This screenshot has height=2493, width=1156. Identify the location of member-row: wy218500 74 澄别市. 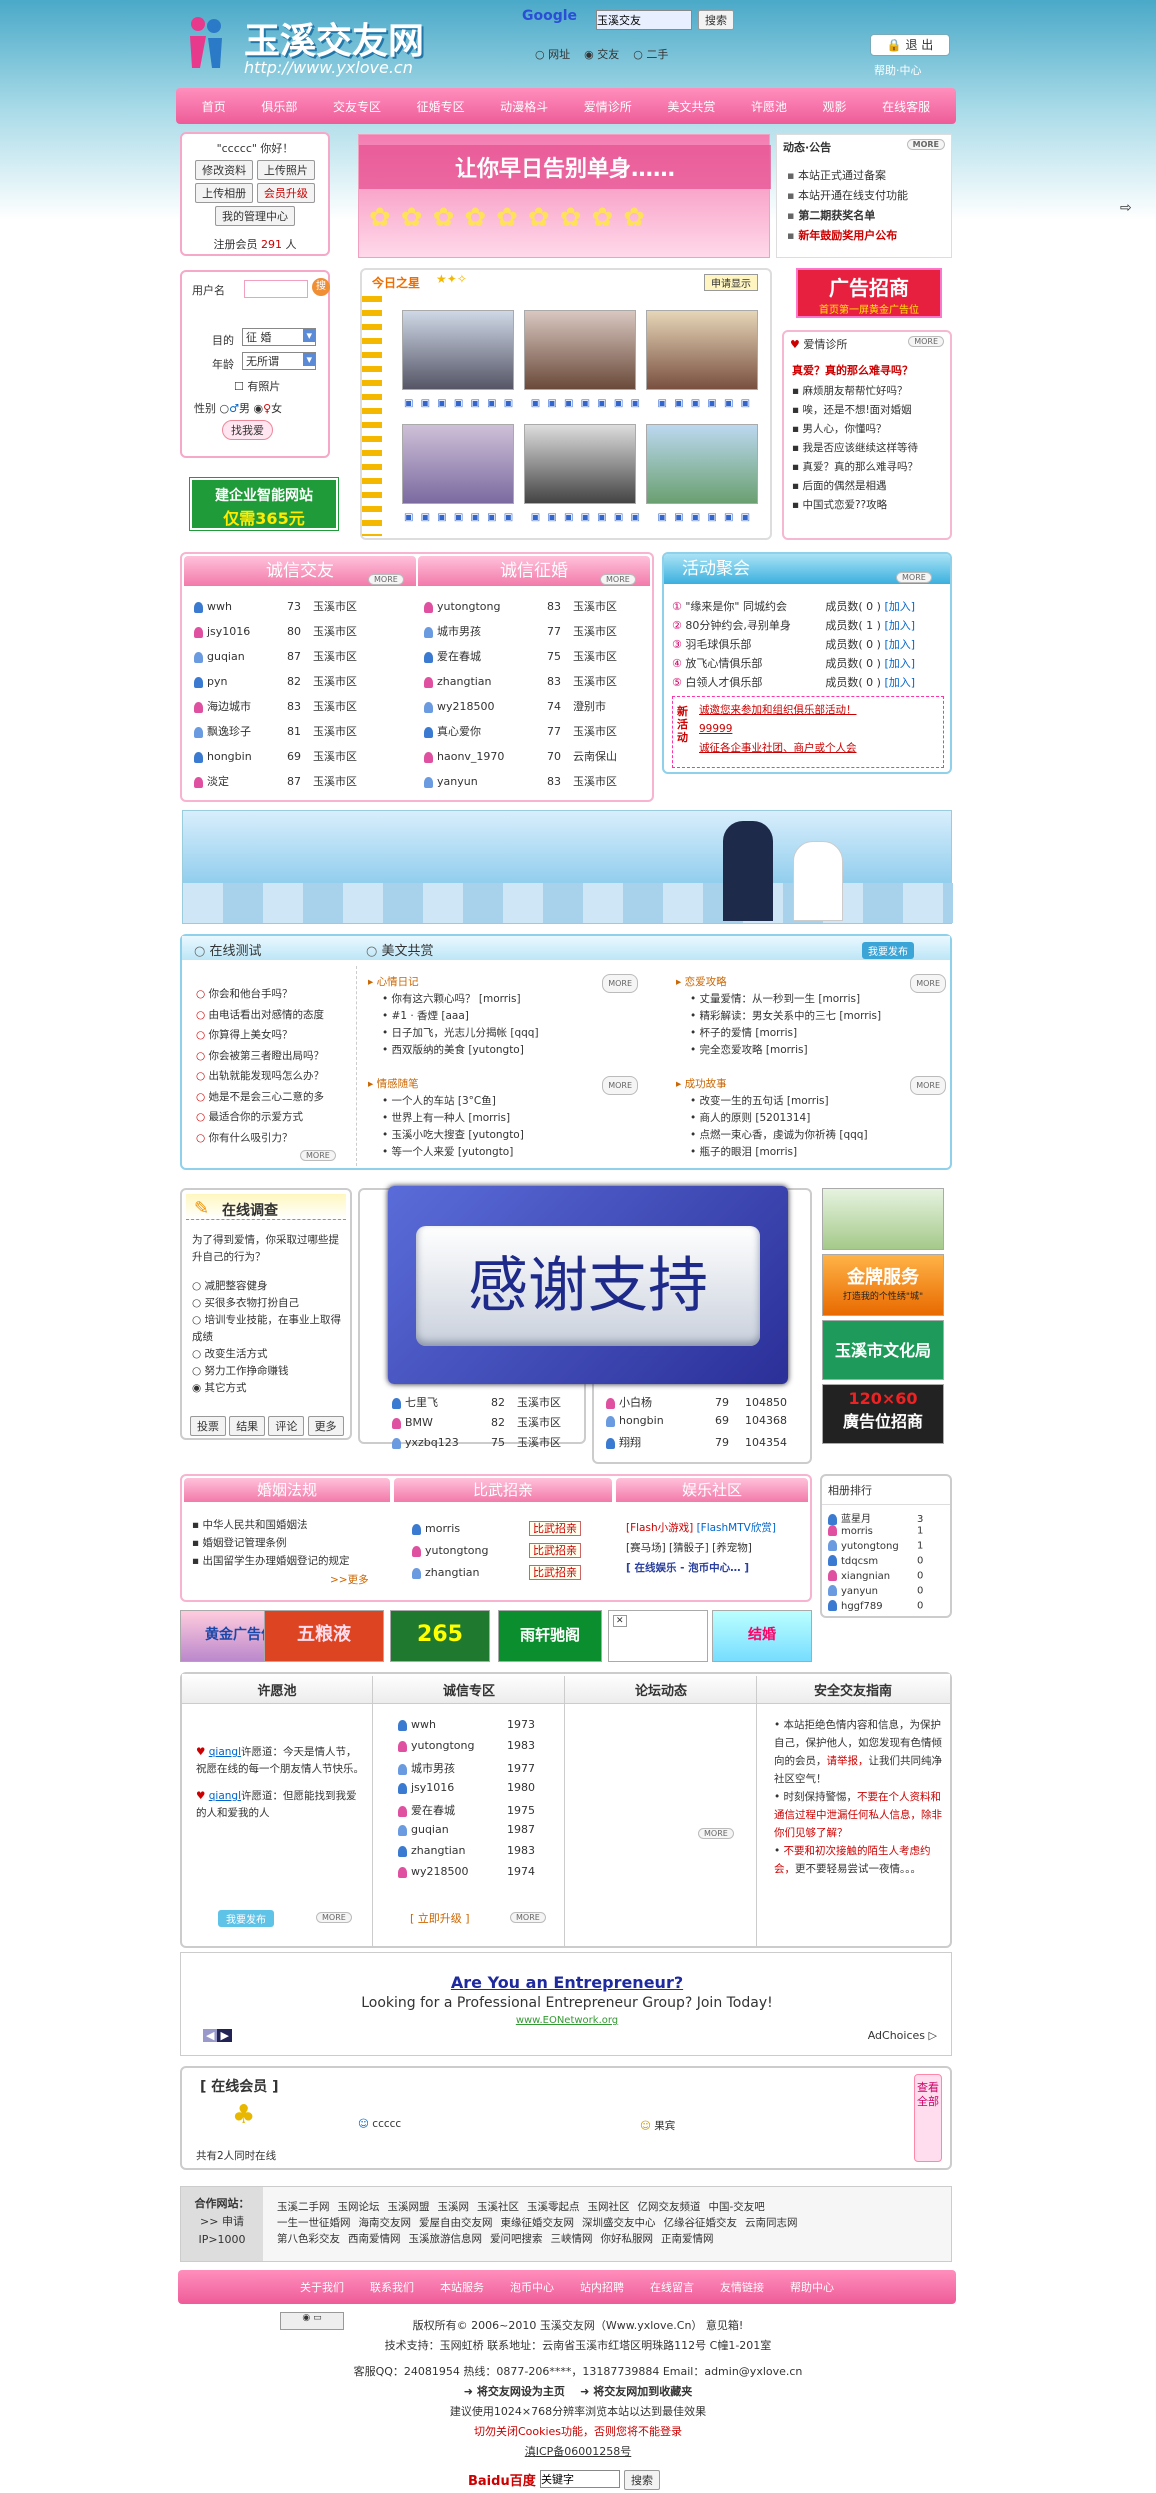
(515, 706).